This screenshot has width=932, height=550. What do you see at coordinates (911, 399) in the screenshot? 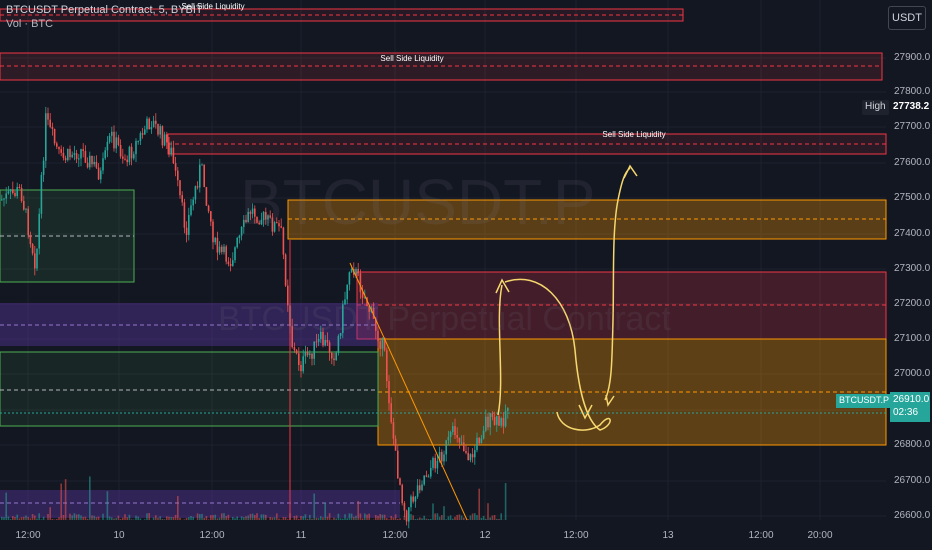
I see `last-price: 26910.0` at bounding box center [911, 399].